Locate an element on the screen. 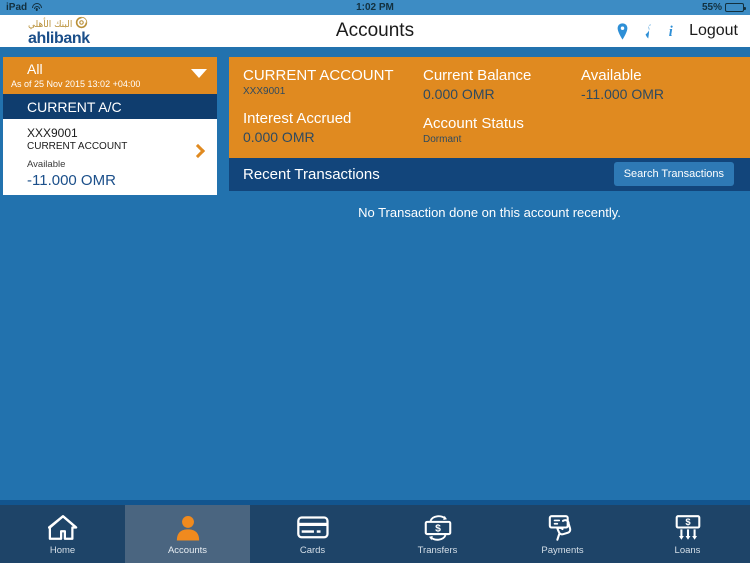 Image resolution: width=750 pixels, height=563 pixels. status-bar-right: 55% is located at coordinates (723, 7).